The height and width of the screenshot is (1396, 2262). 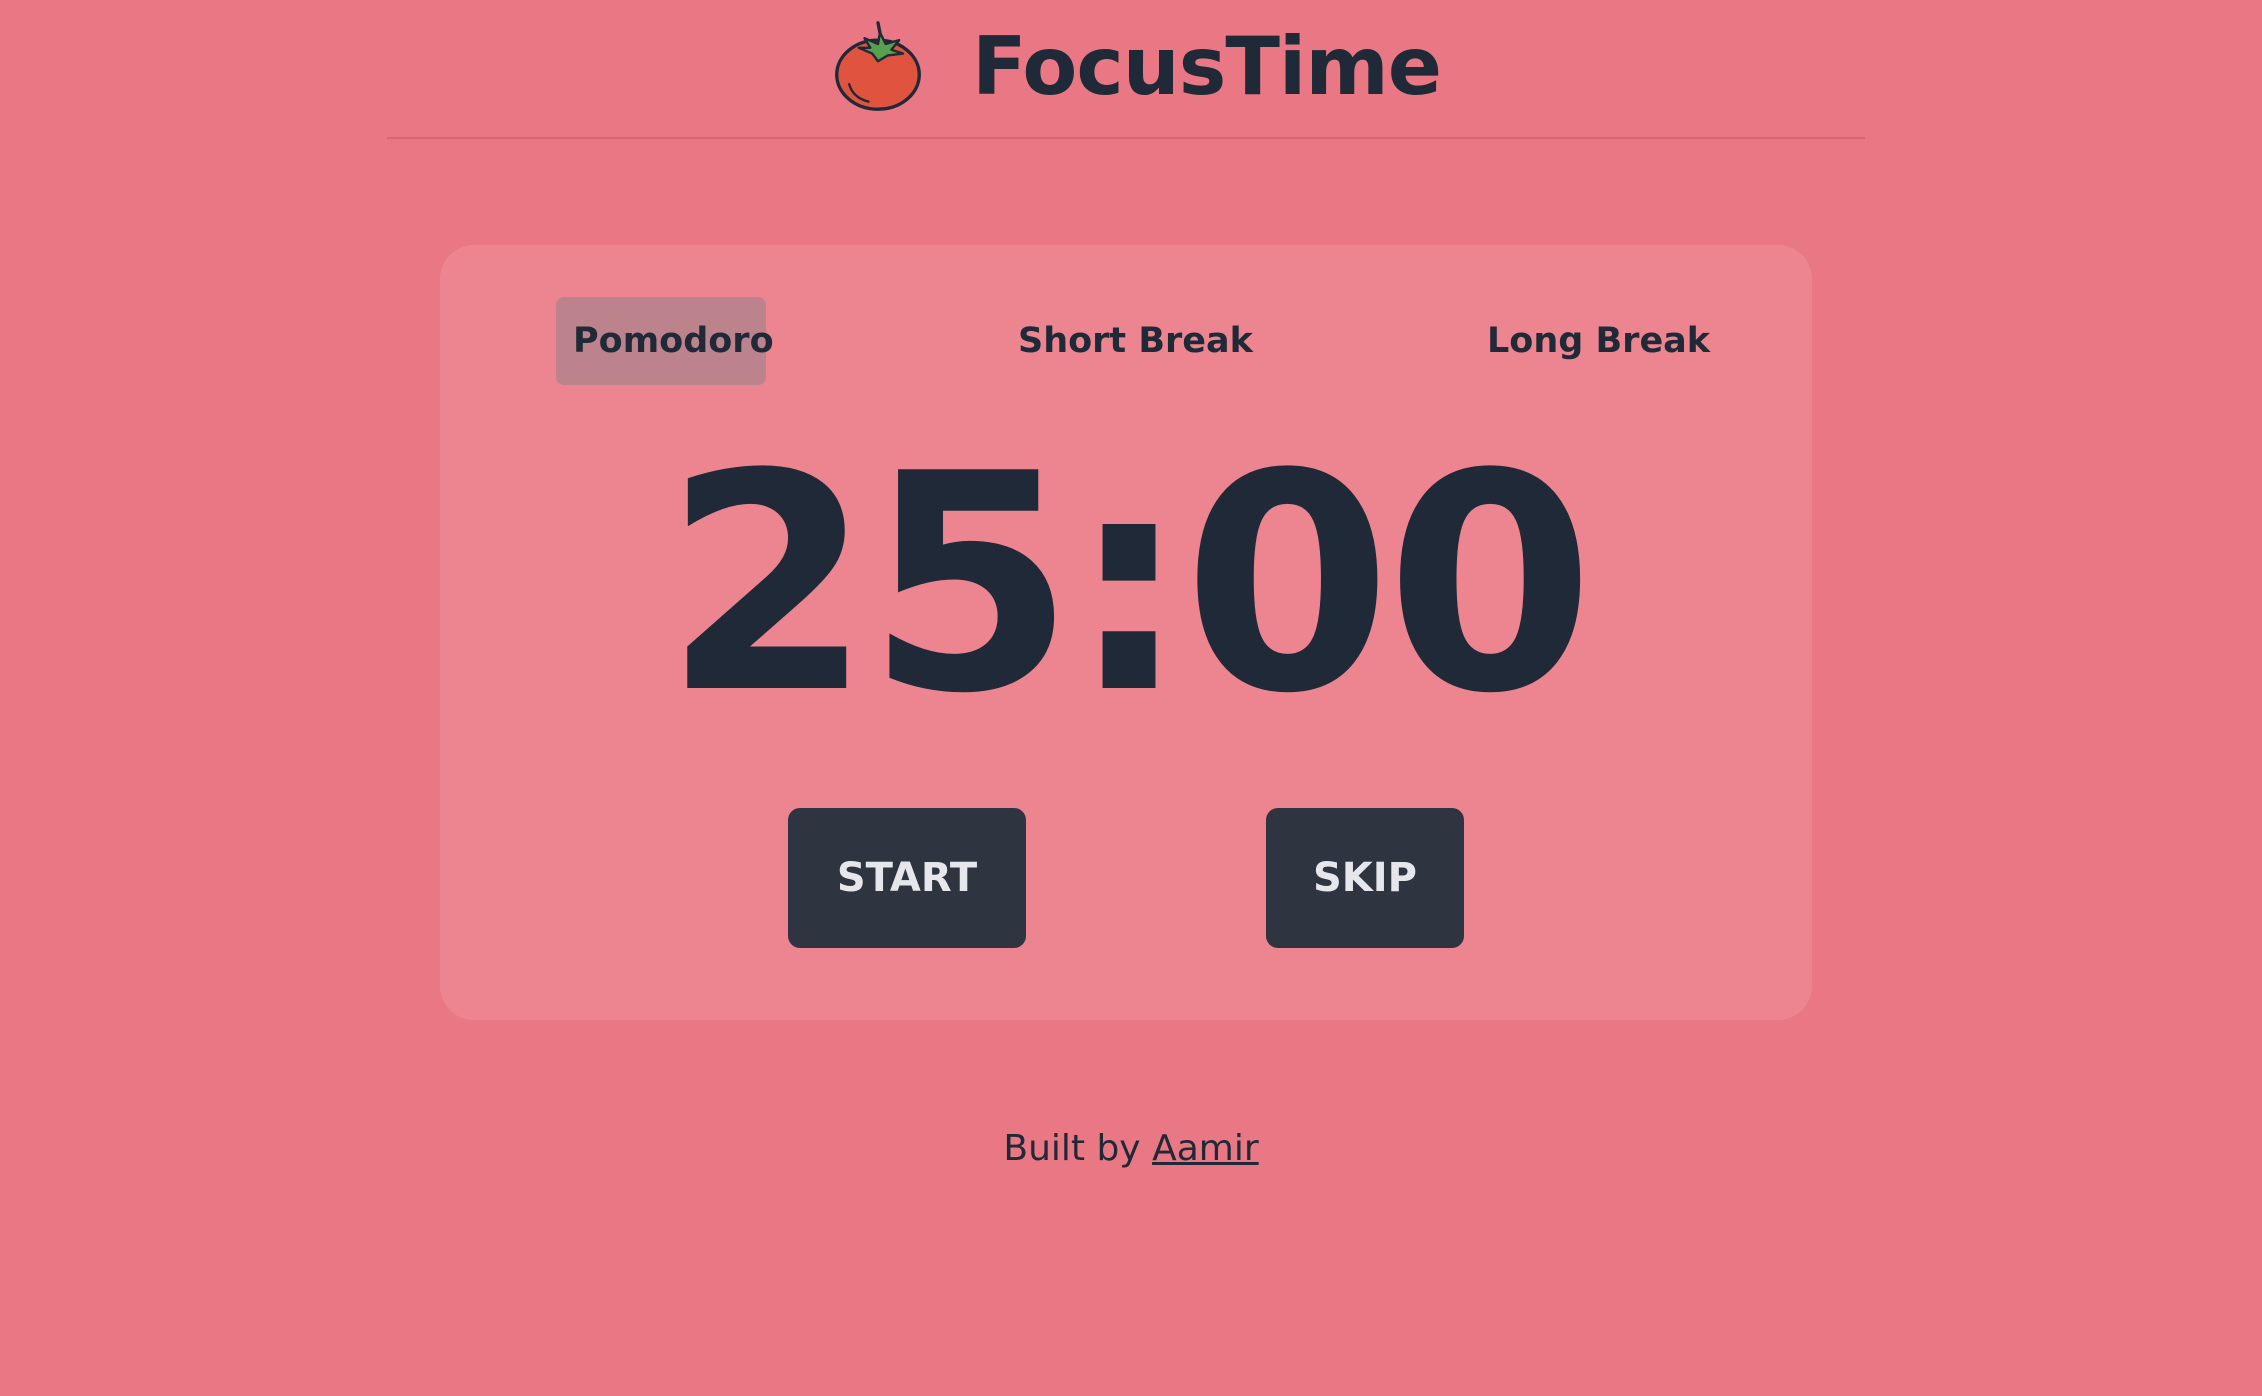 I want to click on brand: FocusTime, so click(x=1136, y=67).